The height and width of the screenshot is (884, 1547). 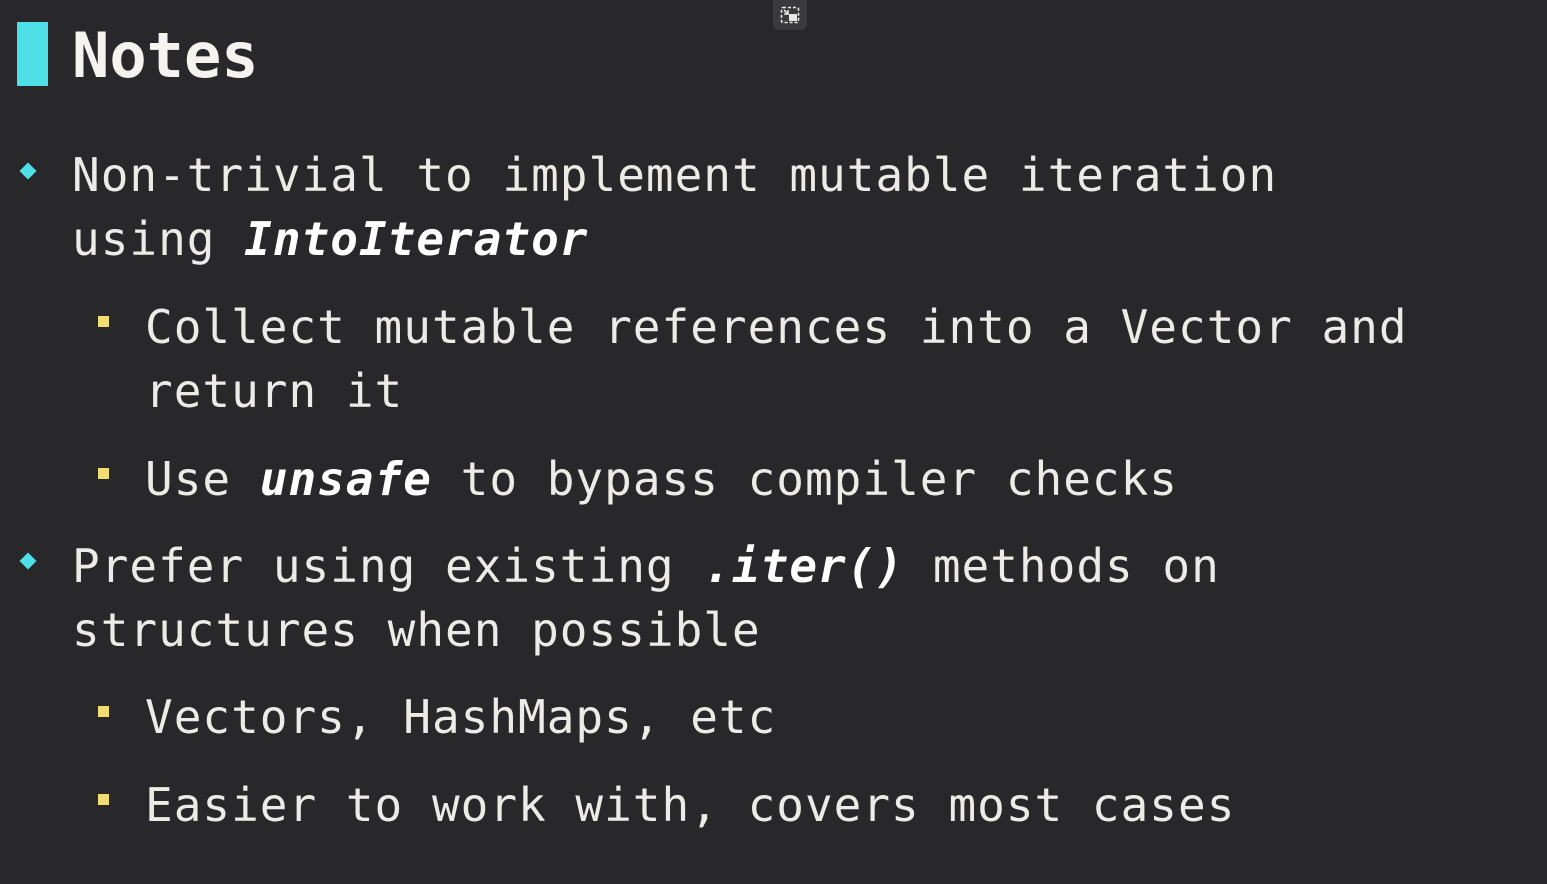 What do you see at coordinates (158, 239) in the screenshot?
I see `list-item-text: using` at bounding box center [158, 239].